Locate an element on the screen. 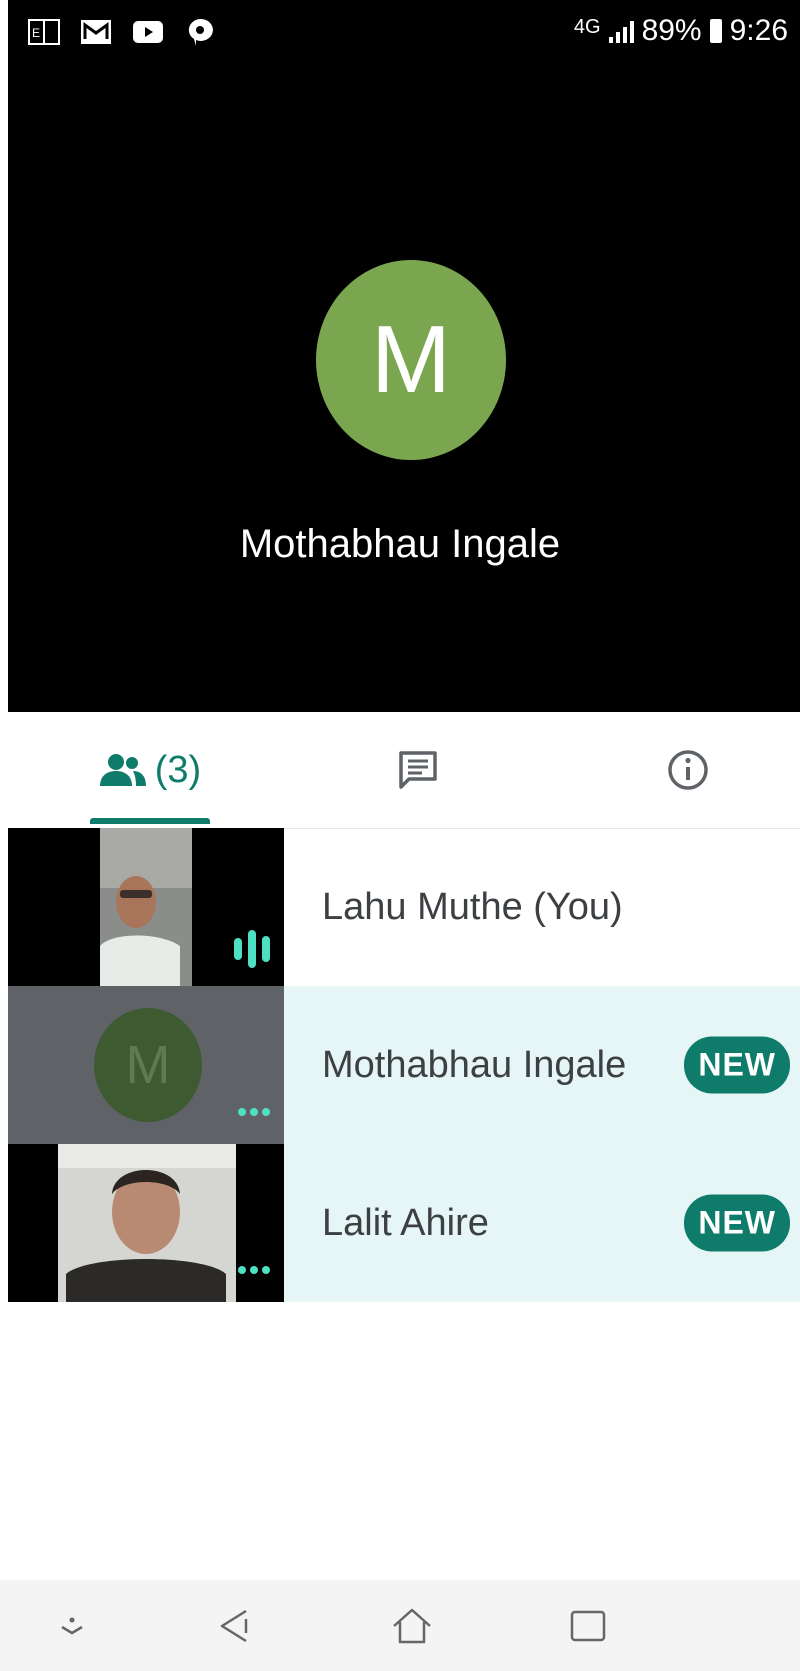 The height and width of the screenshot is (1671, 800). gmail-icon is located at coordinates (96, 32).